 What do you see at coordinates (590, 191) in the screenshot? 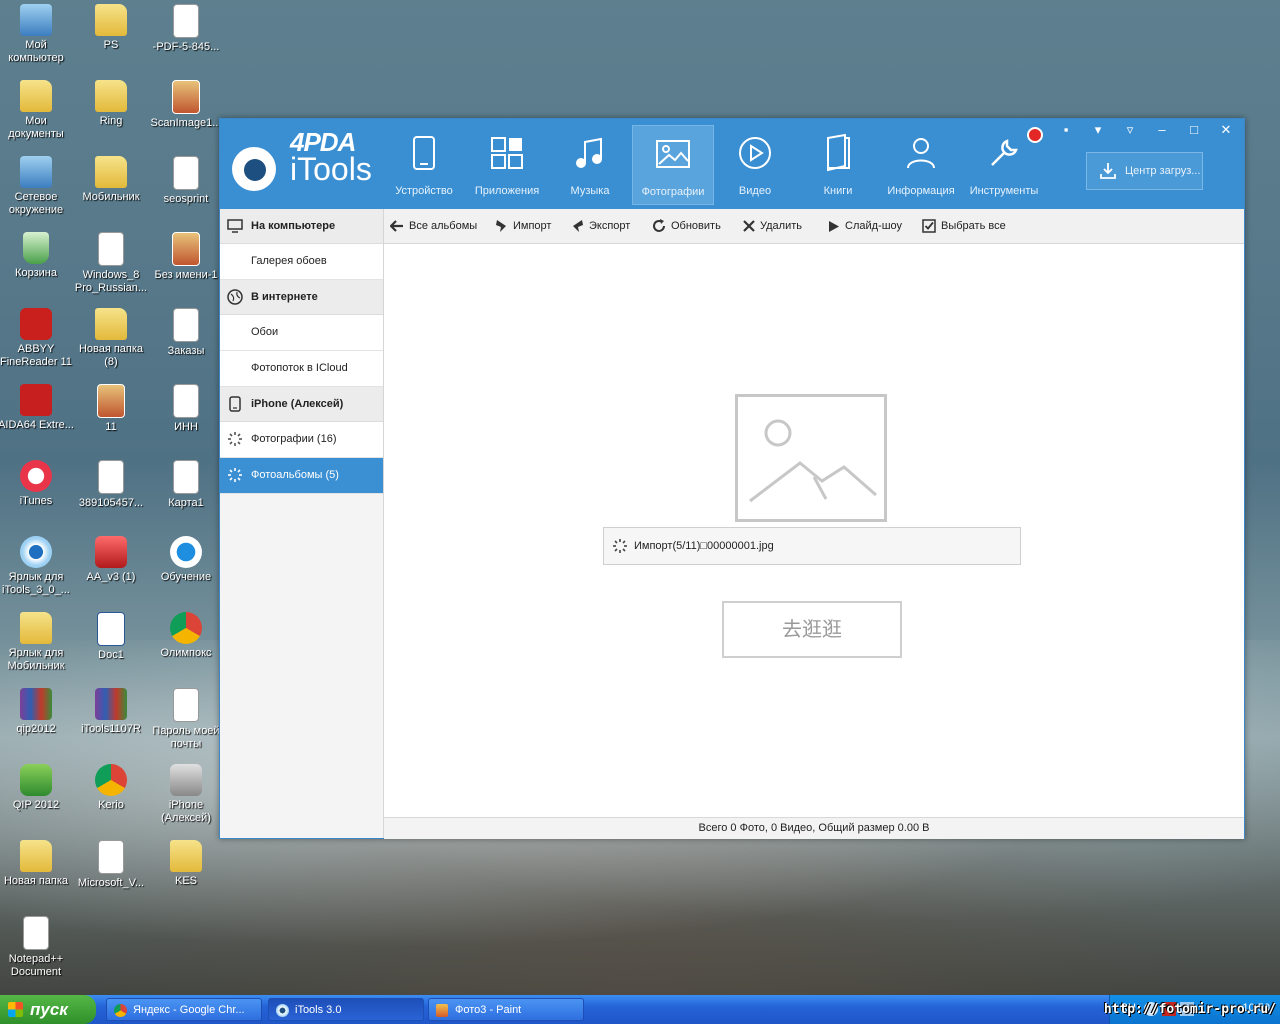
I see `nav-label: Музыка` at bounding box center [590, 191].